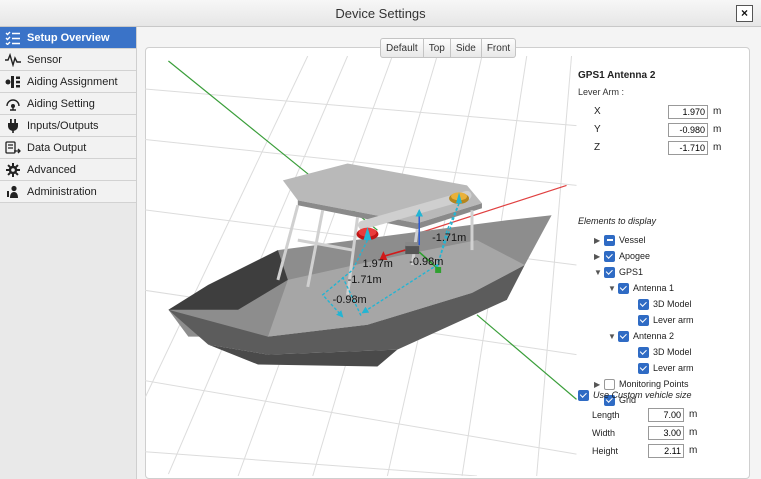 Image resolution: width=761 pixels, height=479 pixels. Describe the element at coordinates (499, 48) in the screenshot. I see `view-tab-front: Front` at that location.